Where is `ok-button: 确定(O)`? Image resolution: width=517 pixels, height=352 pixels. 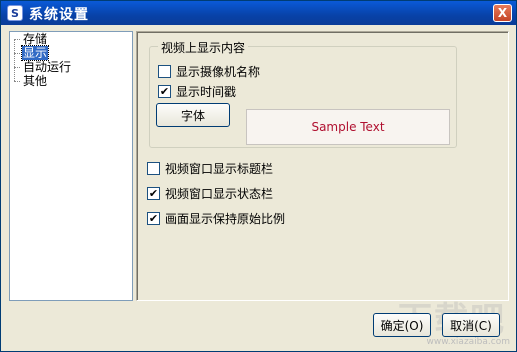
ok-button: 确定(O) is located at coordinates (402, 325).